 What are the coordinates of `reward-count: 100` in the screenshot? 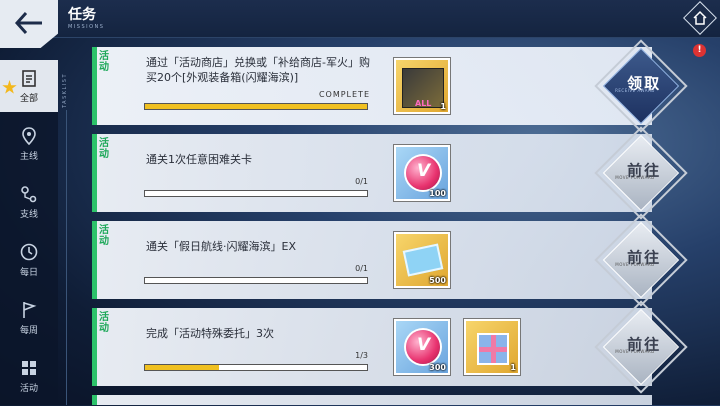 It's located at (437, 193).